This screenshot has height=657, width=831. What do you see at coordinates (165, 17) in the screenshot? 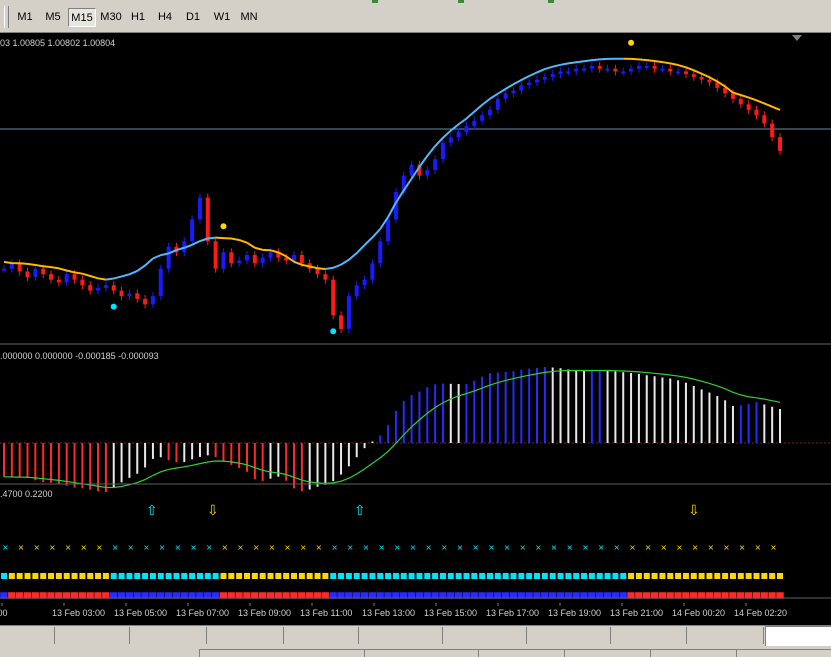
I see `timeframe-h4-button: H4` at bounding box center [165, 17].